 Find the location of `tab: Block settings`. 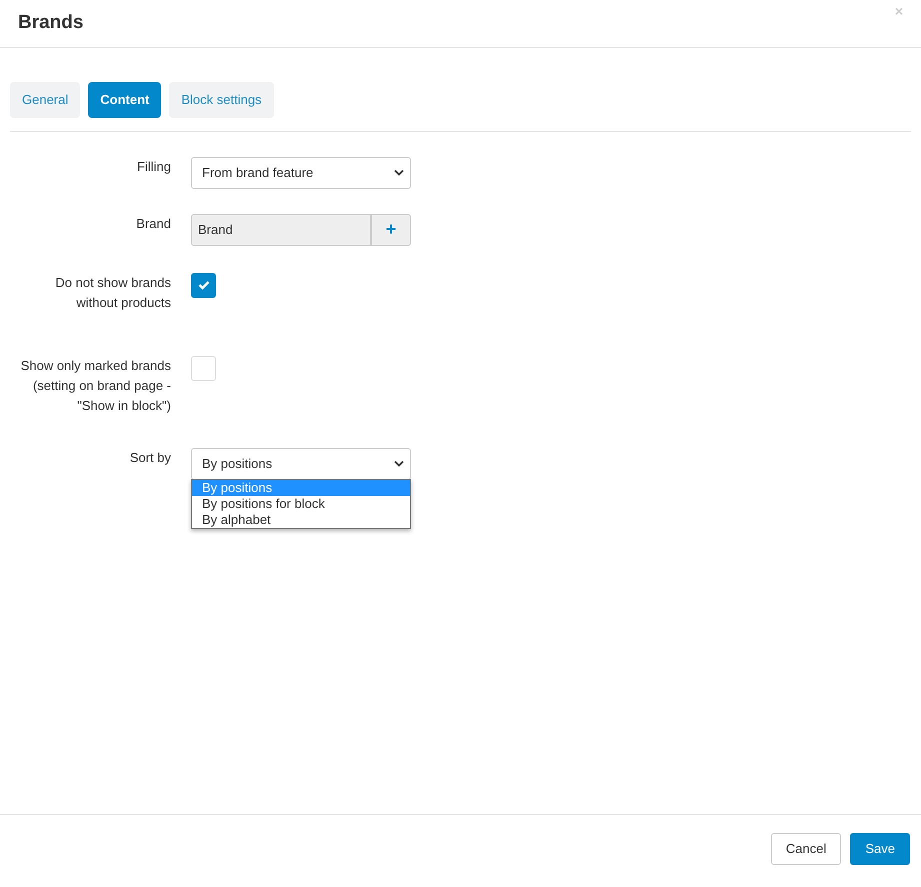

tab: Block settings is located at coordinates (221, 100).